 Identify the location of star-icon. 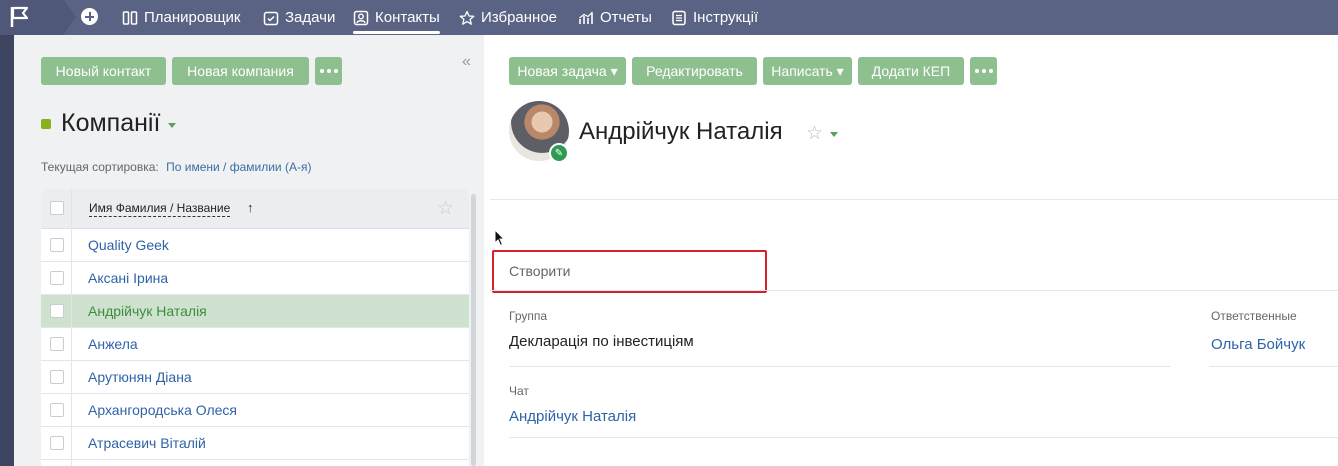
(467, 18).